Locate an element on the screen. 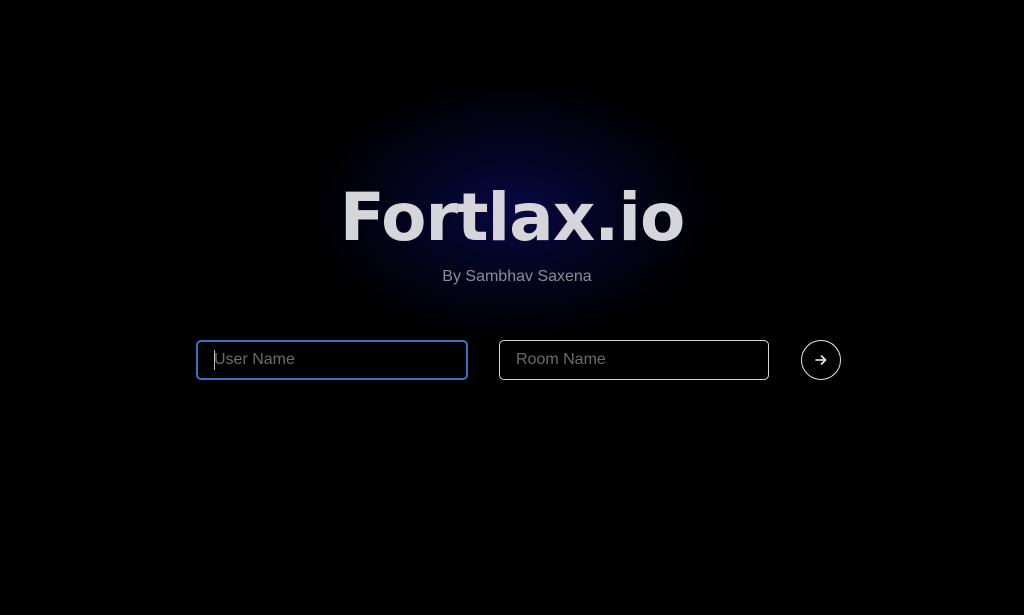 This screenshot has height=615, width=1024. arrow-right-icon is located at coordinates (821, 360).